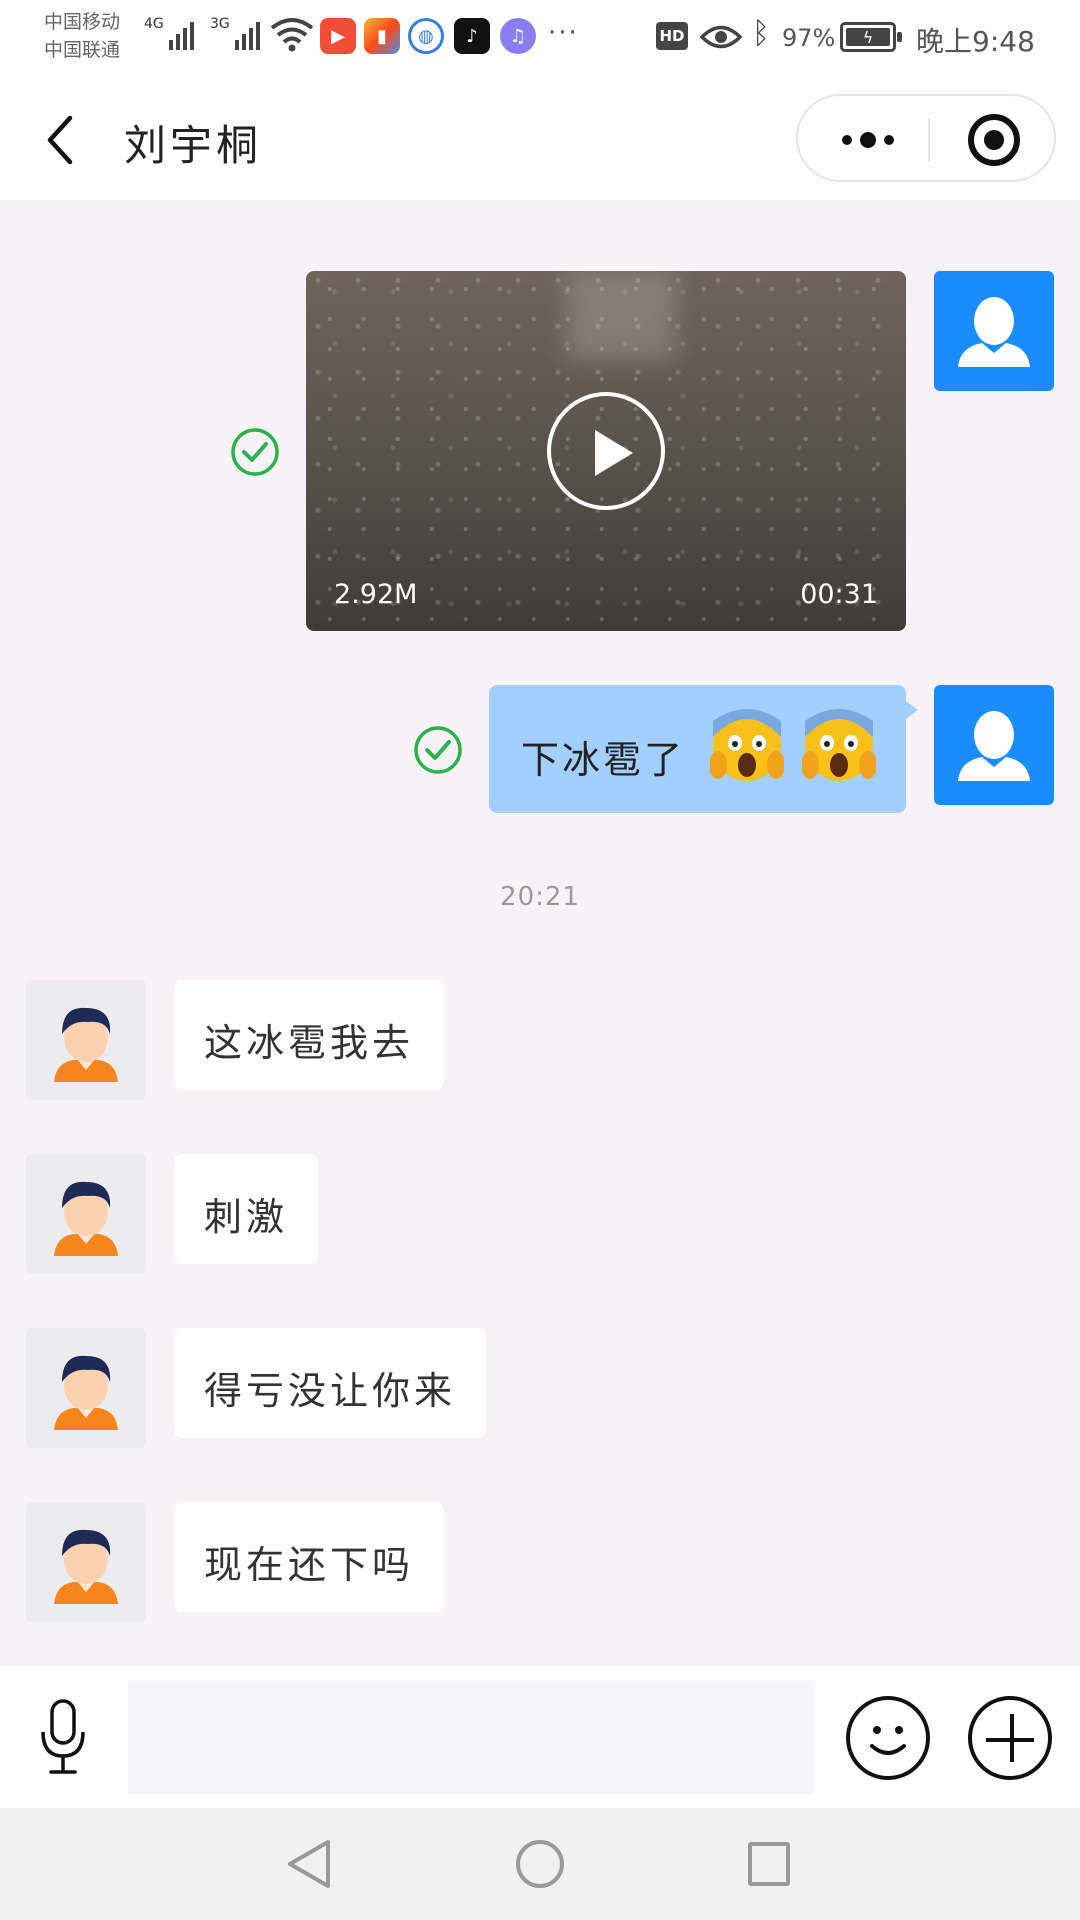  Describe the element at coordinates (471, 1737) in the screenshot. I see `message-input` at that location.